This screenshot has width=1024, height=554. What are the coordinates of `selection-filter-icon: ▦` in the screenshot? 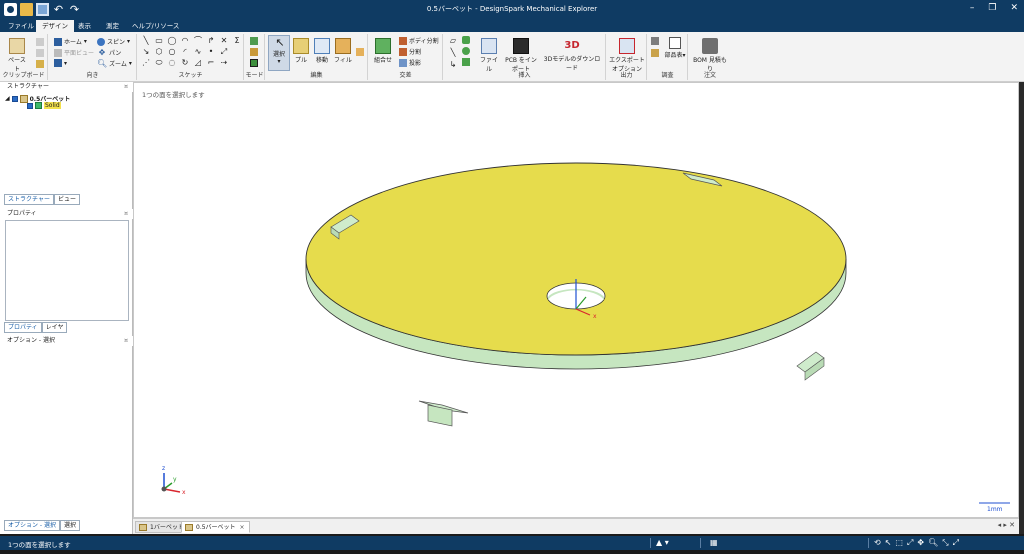 It's located at (714, 542).